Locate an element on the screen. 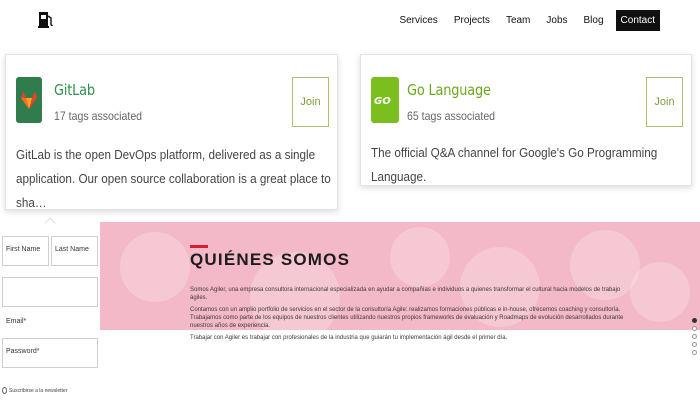 This screenshot has height=400, width=700. nav-link-services: Services is located at coordinates (418, 20).